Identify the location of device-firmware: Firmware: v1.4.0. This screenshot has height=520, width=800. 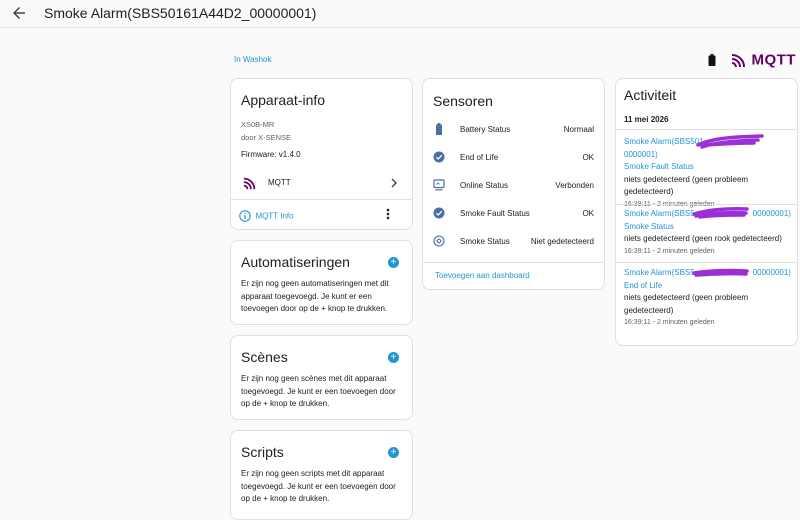
(271, 154).